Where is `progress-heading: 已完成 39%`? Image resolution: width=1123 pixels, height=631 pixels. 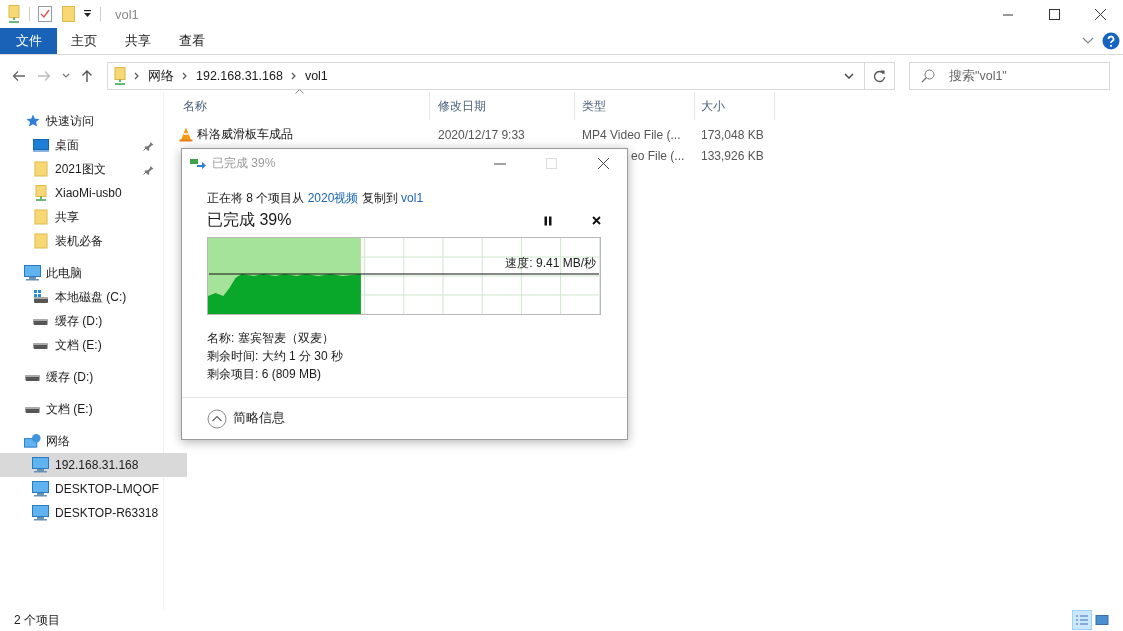 progress-heading: 已完成 39% is located at coordinates (250, 220).